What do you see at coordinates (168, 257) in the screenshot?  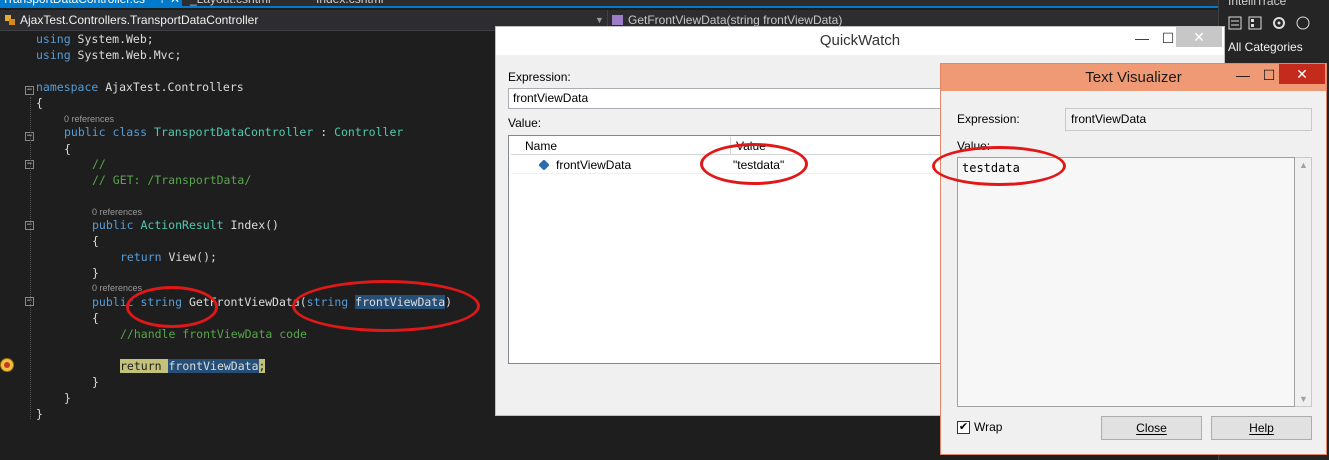 I see `code-line-return-view: return View();` at bounding box center [168, 257].